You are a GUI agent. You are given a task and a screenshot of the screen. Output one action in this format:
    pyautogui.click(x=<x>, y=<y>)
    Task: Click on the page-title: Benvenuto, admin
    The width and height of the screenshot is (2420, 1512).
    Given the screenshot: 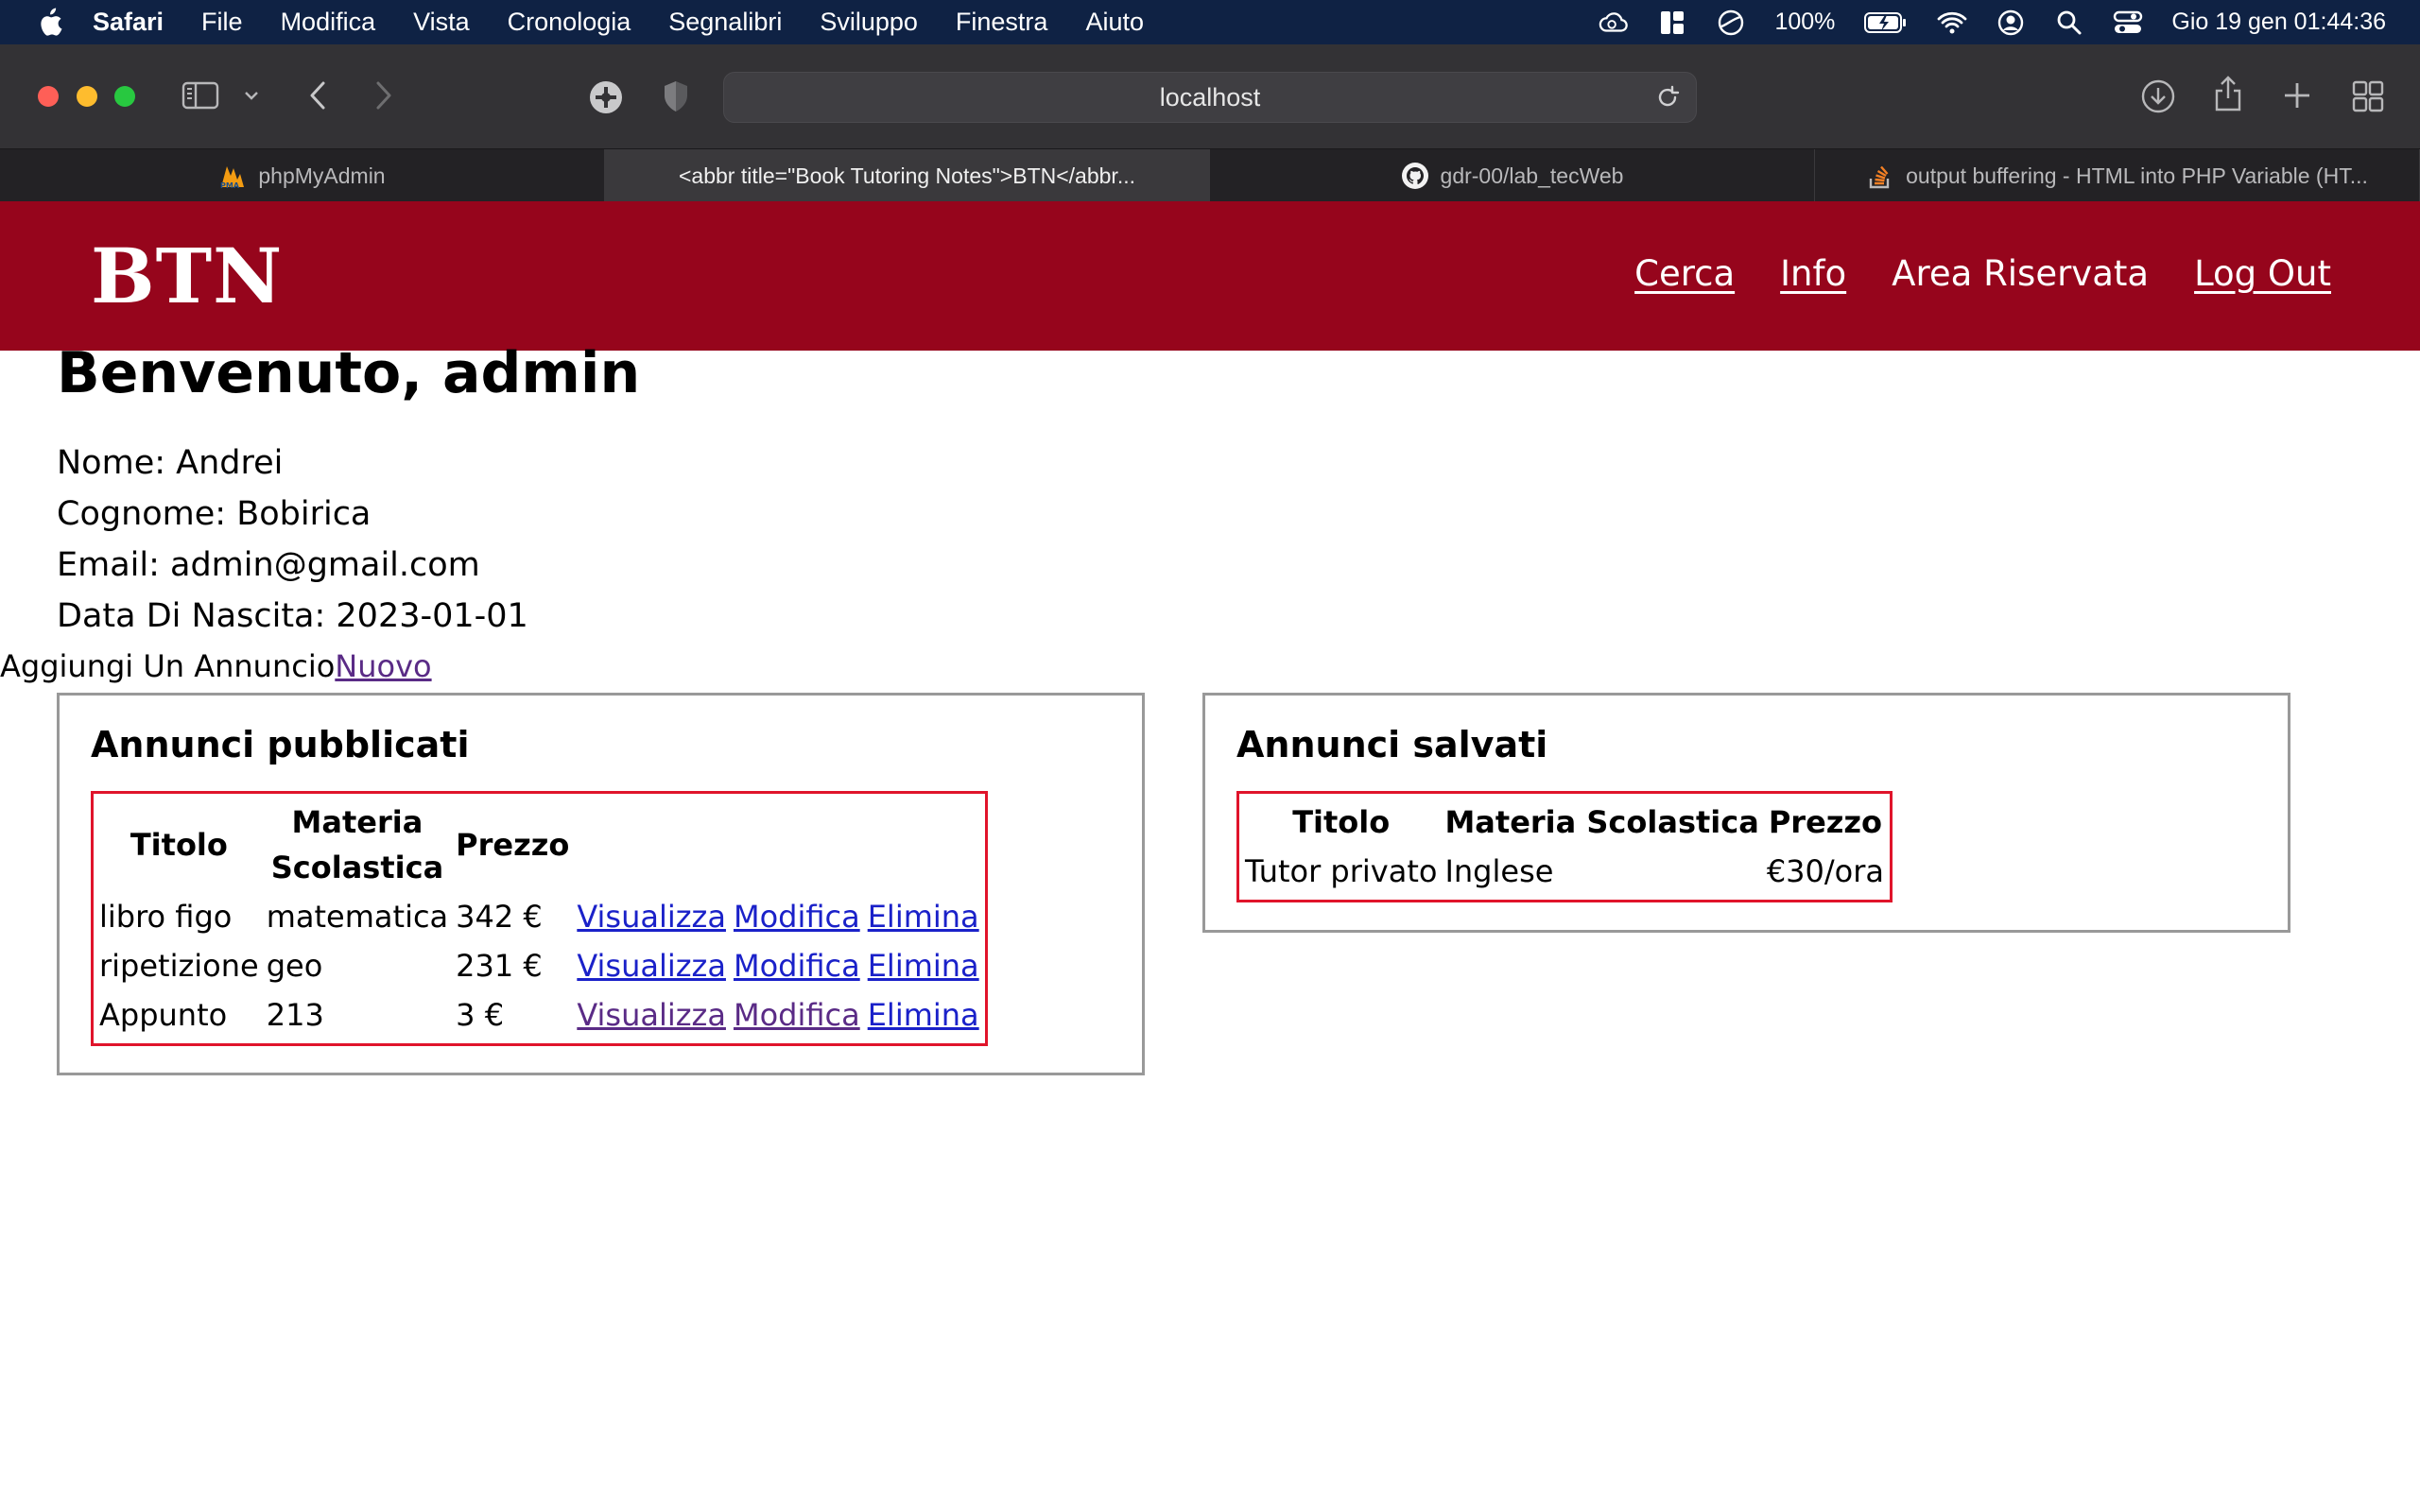 What is the action you would take?
    pyautogui.click(x=349, y=373)
    